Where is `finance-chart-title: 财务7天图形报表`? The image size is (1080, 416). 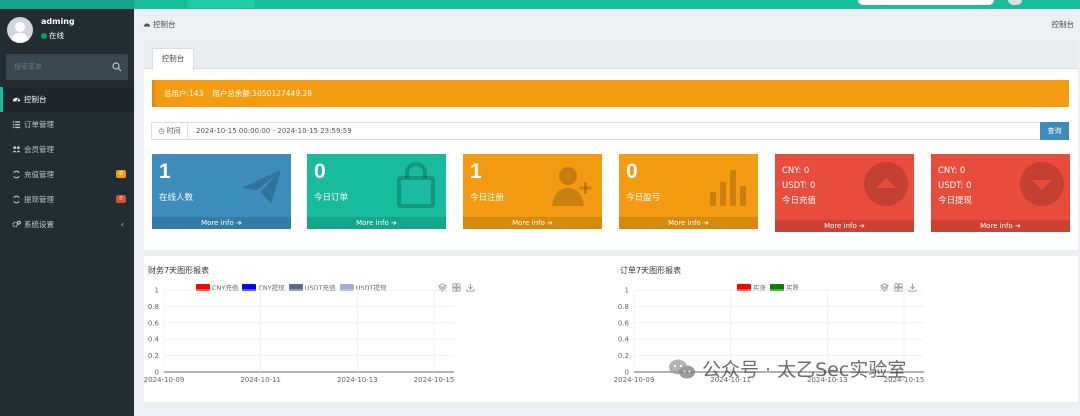 finance-chart-title: 财务7天图形报表 is located at coordinates (179, 270).